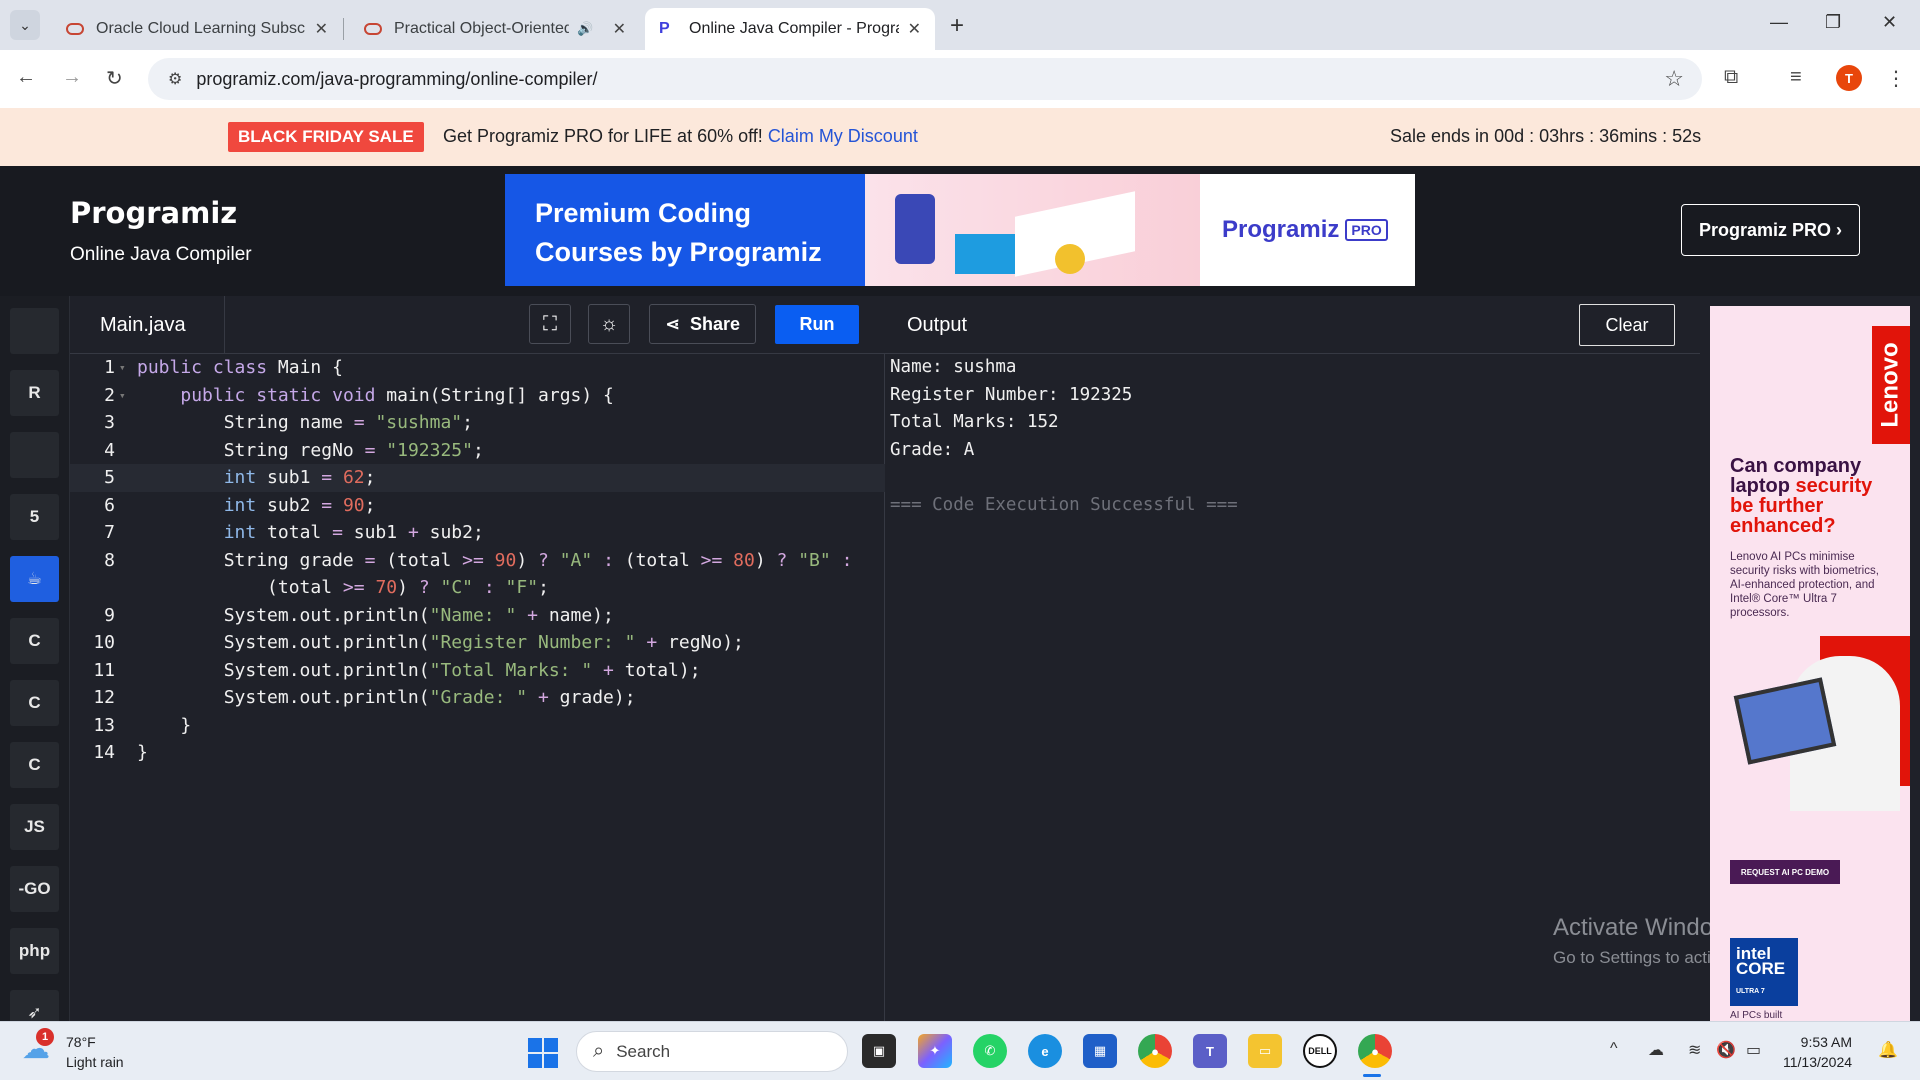  Describe the element at coordinates (1889, 22) in the screenshot. I see `close-window-icon: ✕` at that location.